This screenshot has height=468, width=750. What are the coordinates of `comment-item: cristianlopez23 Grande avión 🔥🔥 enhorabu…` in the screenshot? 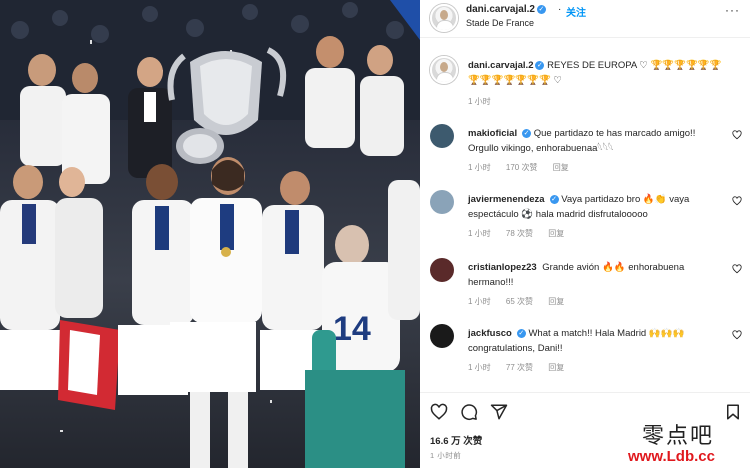 It's located at (585, 291).